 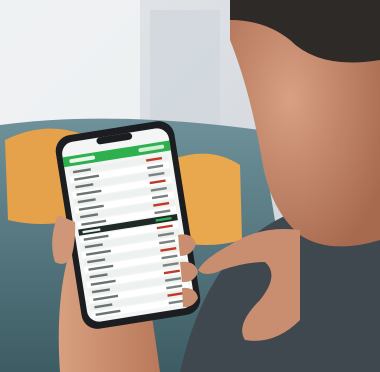 What do you see at coordinates (206, 199) in the screenshot?
I see `pillow-right` at bounding box center [206, 199].